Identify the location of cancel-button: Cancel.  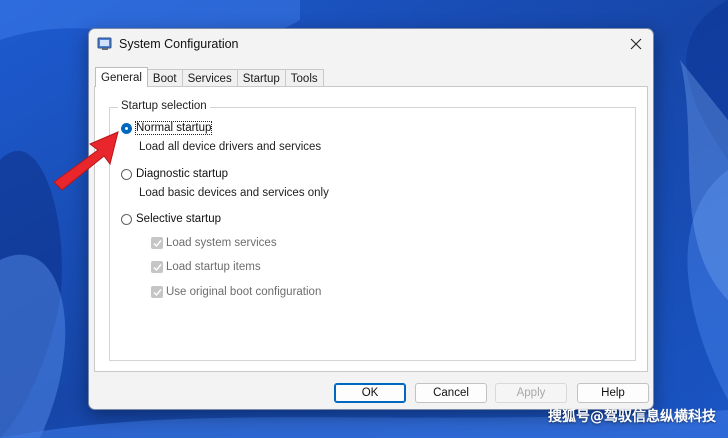
(451, 393).